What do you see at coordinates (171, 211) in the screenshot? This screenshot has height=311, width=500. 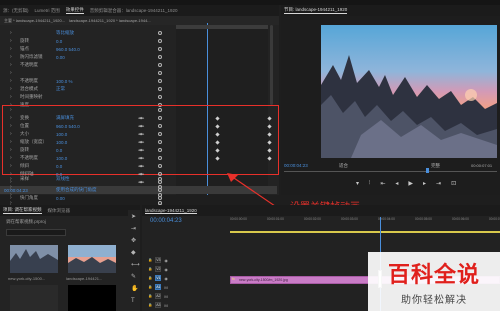 I see `tab-sequence: landscape-1944211_1920` at bounding box center [171, 211].